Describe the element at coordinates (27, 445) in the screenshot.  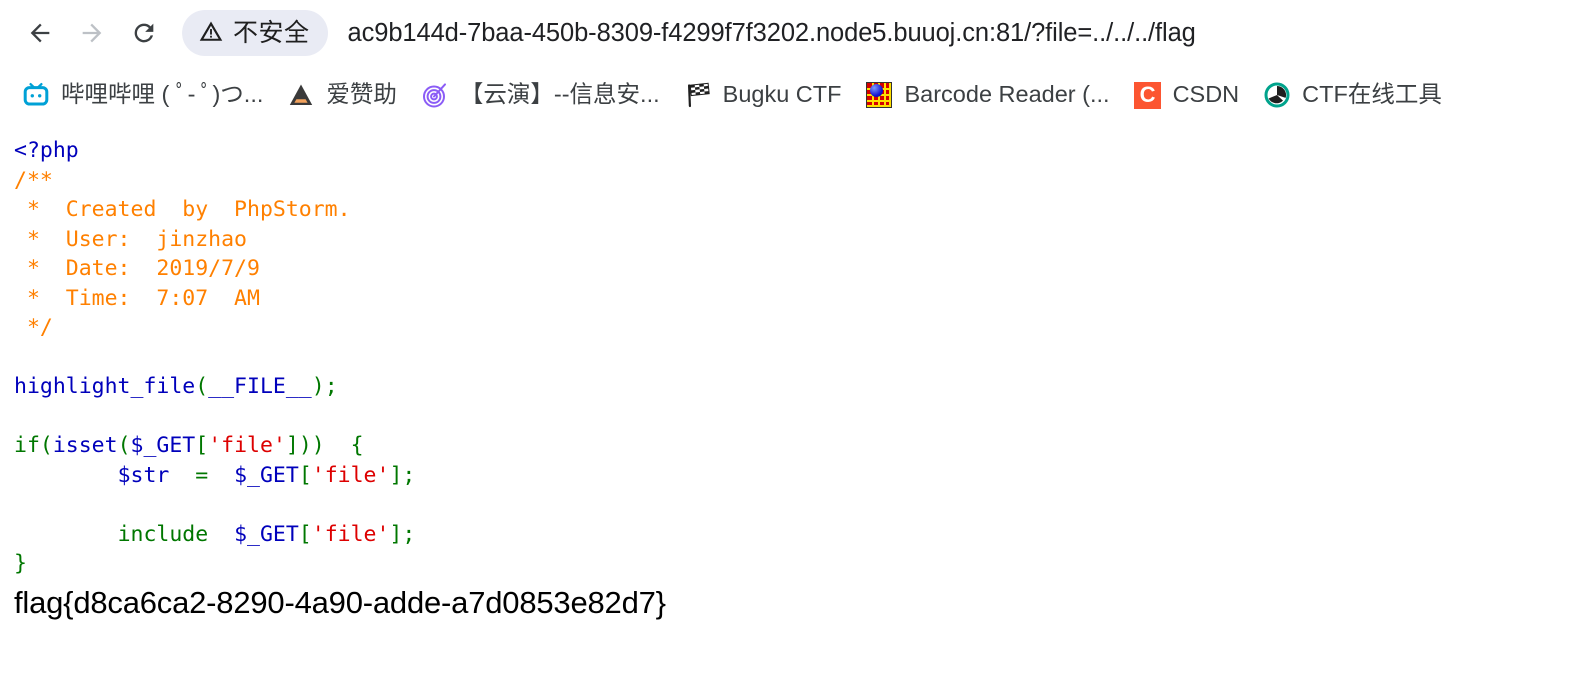
I see `php-keyword-if: if` at that location.